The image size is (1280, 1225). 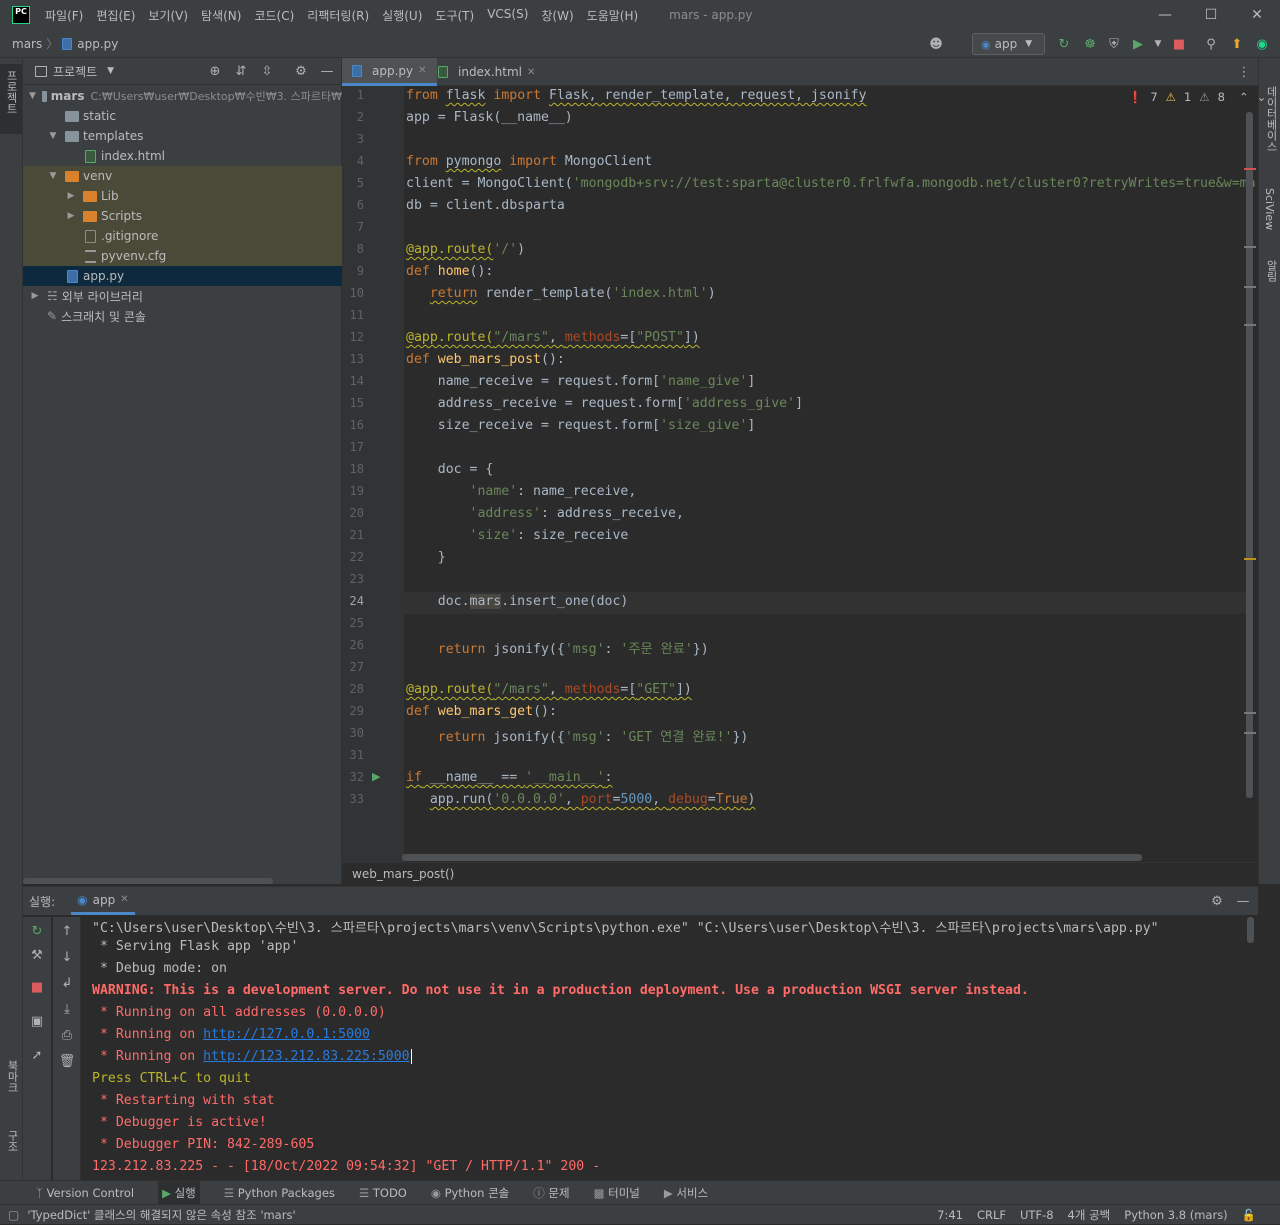 I want to click on tab-index-html: index.html ✕, so click(x=486, y=72).